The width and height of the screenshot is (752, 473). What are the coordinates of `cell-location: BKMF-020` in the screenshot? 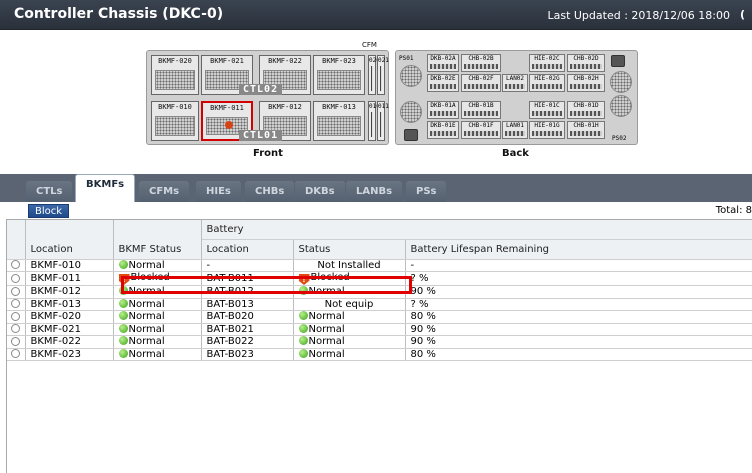 It's located at (69, 317).